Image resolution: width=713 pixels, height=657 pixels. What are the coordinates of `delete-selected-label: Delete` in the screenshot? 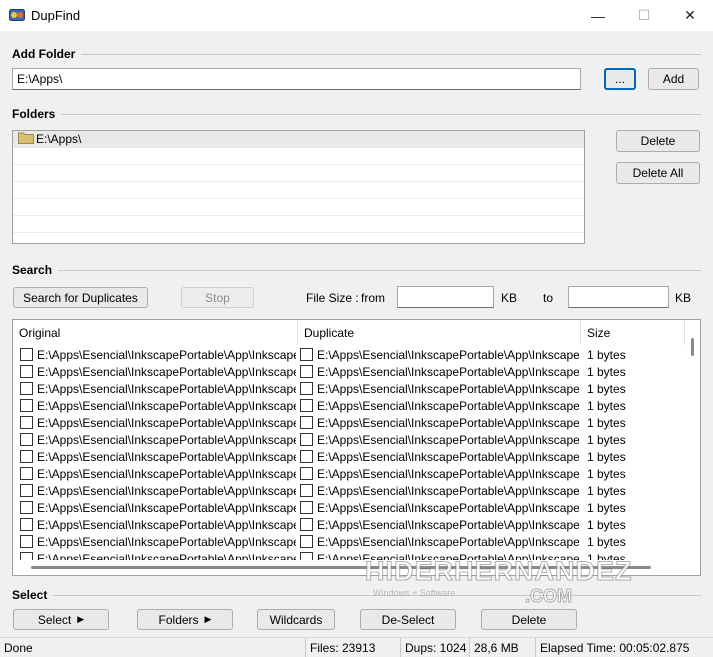 It's located at (529, 619).